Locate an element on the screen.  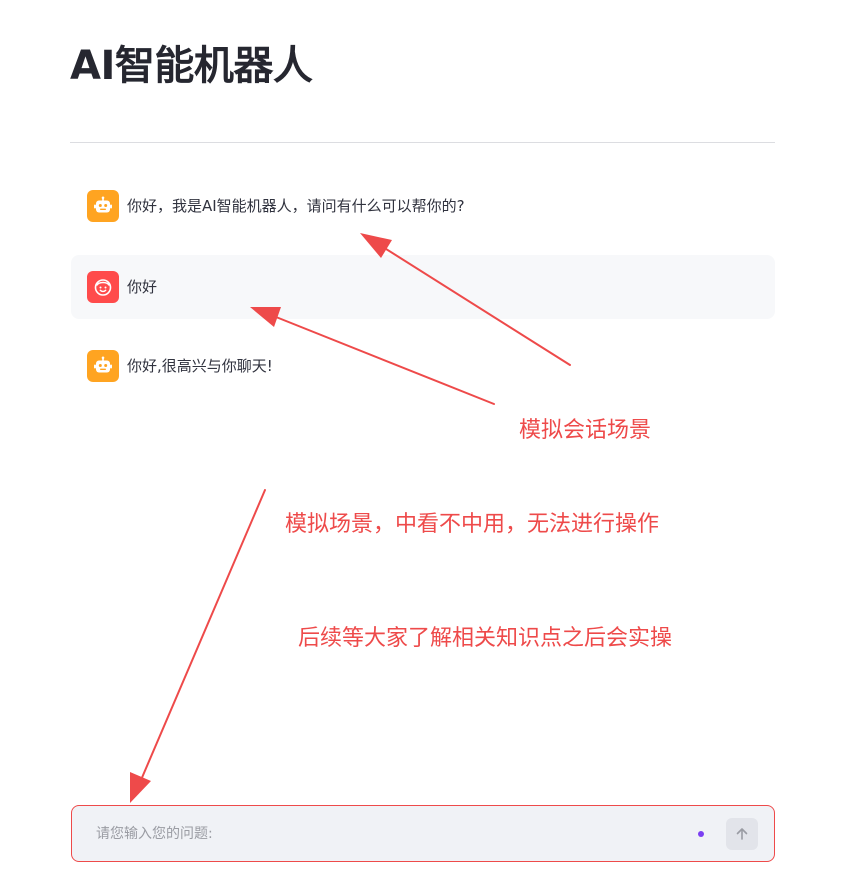
annotation-arrowhead is located at coordinates (140, 787).